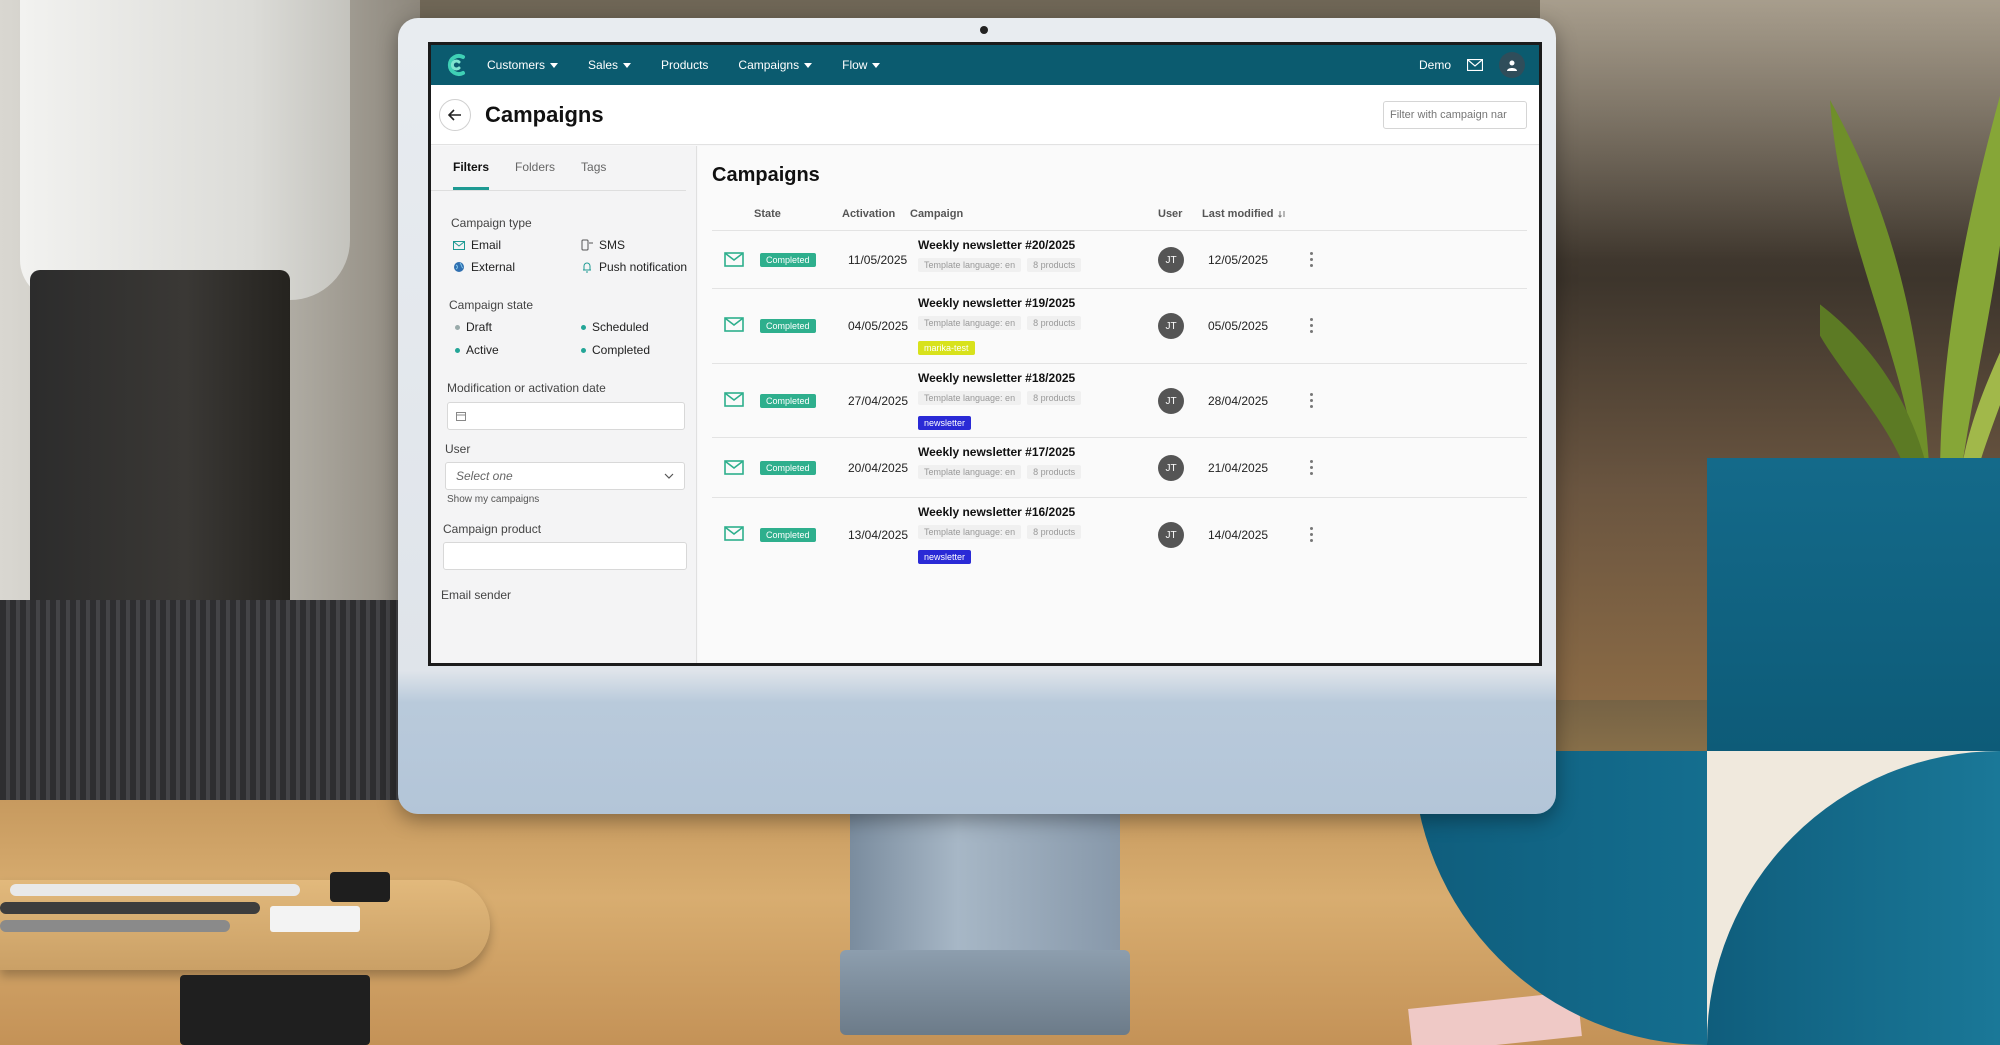 This screenshot has width=2000, height=1045. Describe the element at coordinates (1910, 287) in the screenshot. I see `plant` at that location.